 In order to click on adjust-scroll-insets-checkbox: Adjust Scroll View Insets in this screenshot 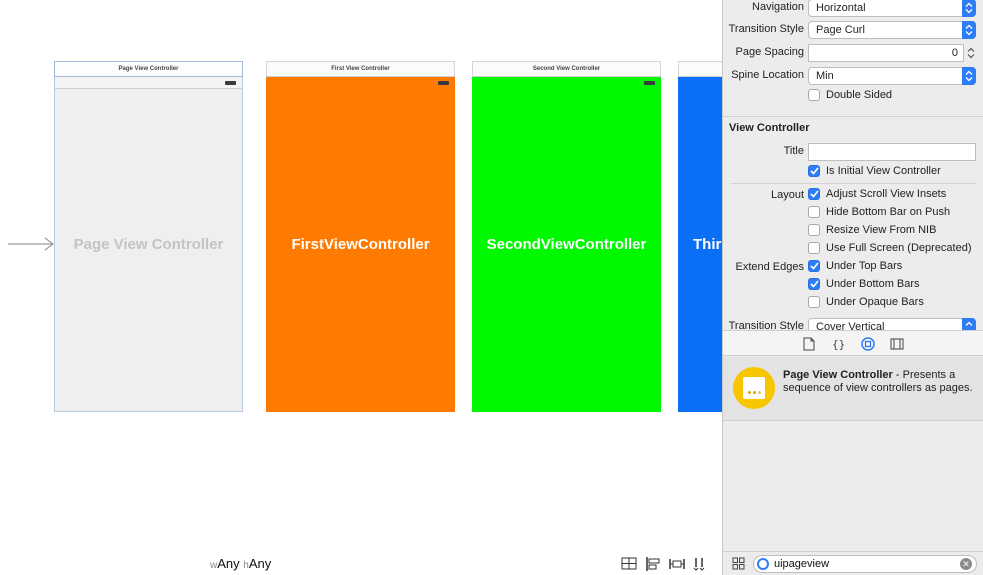, I will do `click(877, 194)`.